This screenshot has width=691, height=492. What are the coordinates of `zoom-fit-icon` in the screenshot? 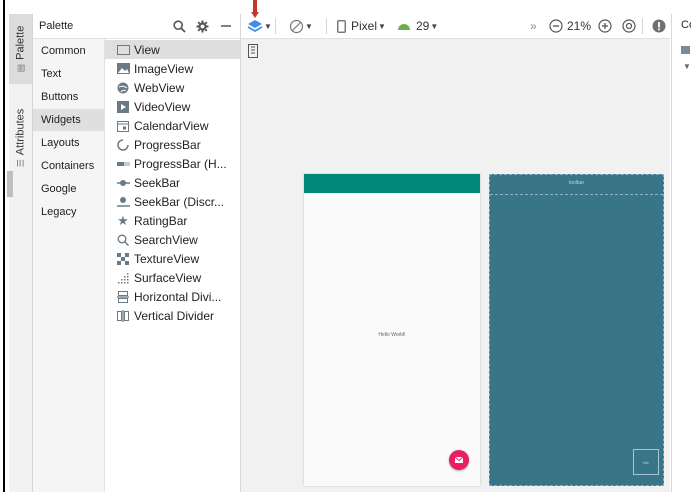 It's located at (629, 26).